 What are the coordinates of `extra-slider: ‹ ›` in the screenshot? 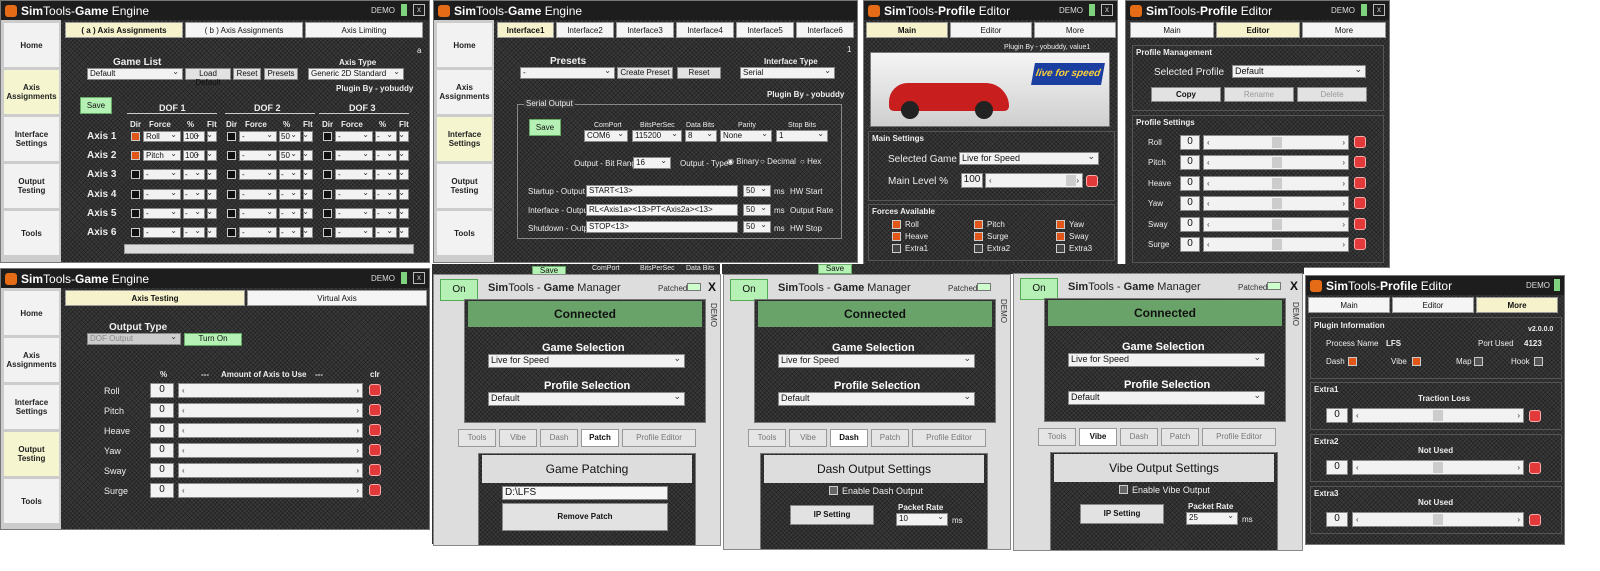 It's located at (1438, 467).